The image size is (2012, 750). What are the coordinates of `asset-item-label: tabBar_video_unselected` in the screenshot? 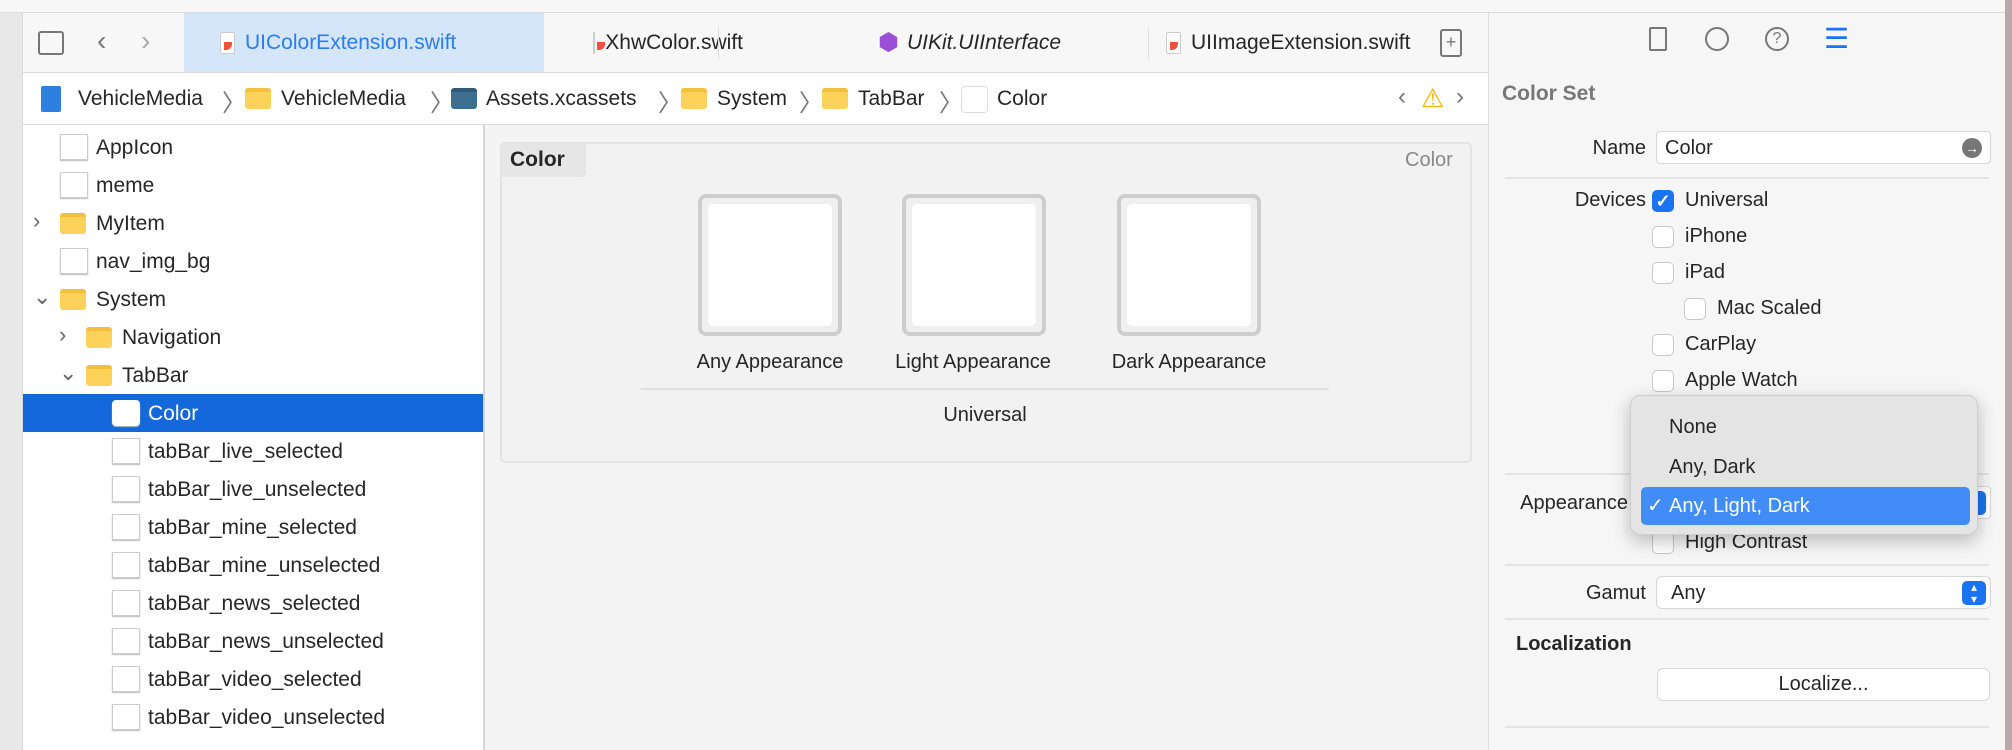 It's located at (267, 717).